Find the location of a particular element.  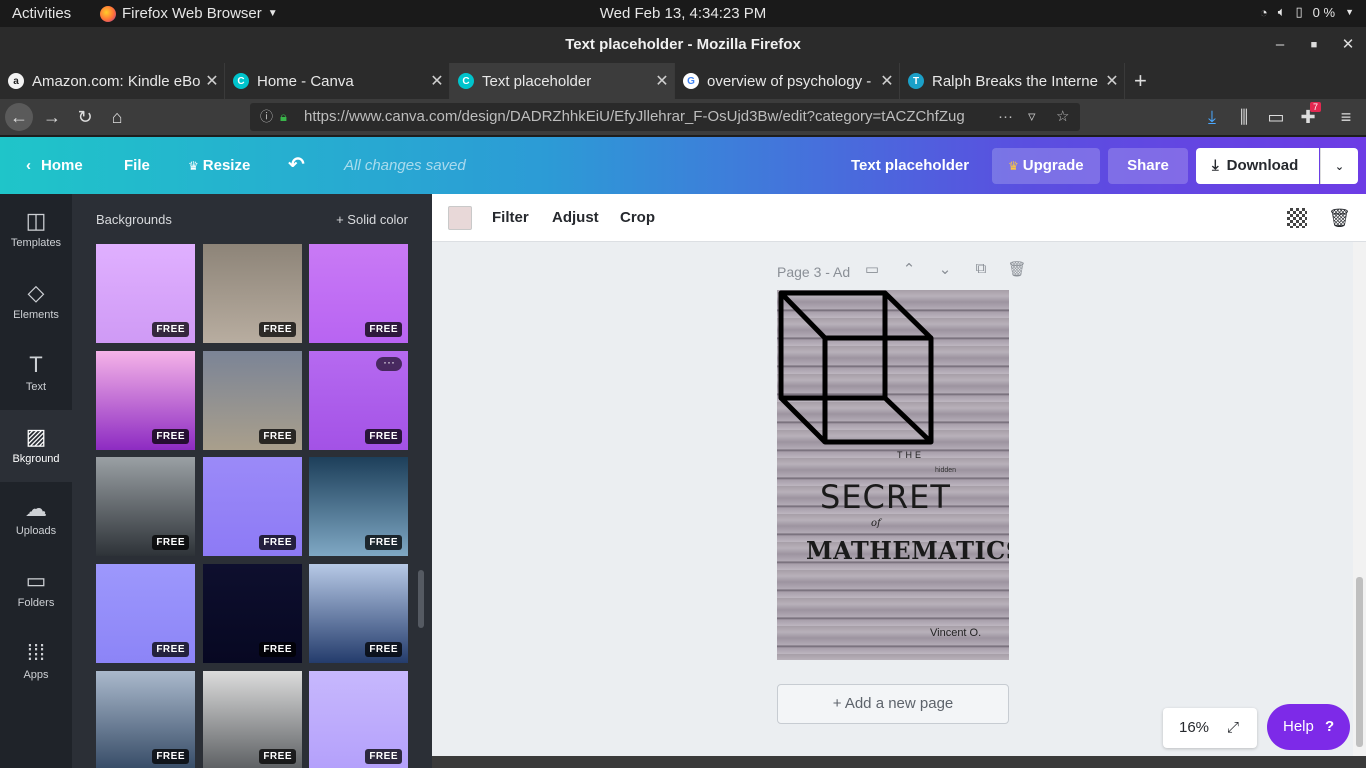

download-options-button: ⌄ is located at coordinates (1339, 166).